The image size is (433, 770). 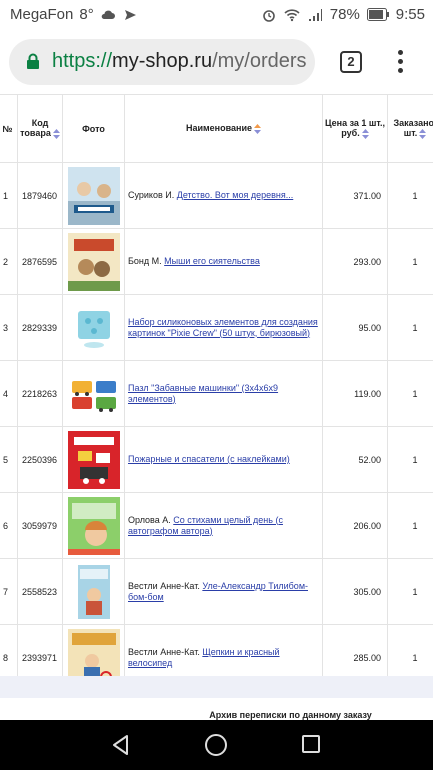 I want to click on row-num: 2, so click(x=9, y=261).